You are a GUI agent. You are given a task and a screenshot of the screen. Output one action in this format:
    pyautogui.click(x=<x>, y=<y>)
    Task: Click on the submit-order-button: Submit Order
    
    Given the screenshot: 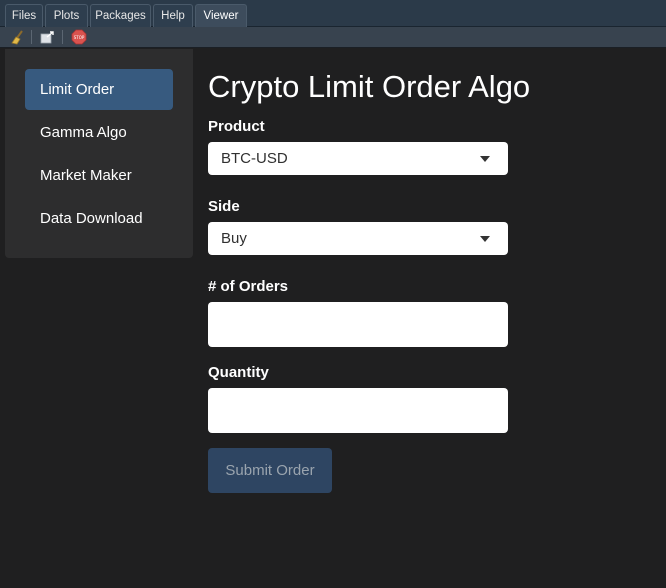 What is the action you would take?
    pyautogui.click(x=270, y=470)
    